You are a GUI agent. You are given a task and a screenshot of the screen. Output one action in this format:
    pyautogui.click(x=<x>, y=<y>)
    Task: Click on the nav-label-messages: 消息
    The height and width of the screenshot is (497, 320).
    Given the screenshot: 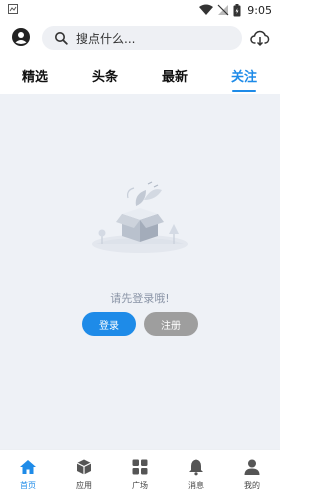 What is the action you would take?
    pyautogui.click(x=196, y=485)
    